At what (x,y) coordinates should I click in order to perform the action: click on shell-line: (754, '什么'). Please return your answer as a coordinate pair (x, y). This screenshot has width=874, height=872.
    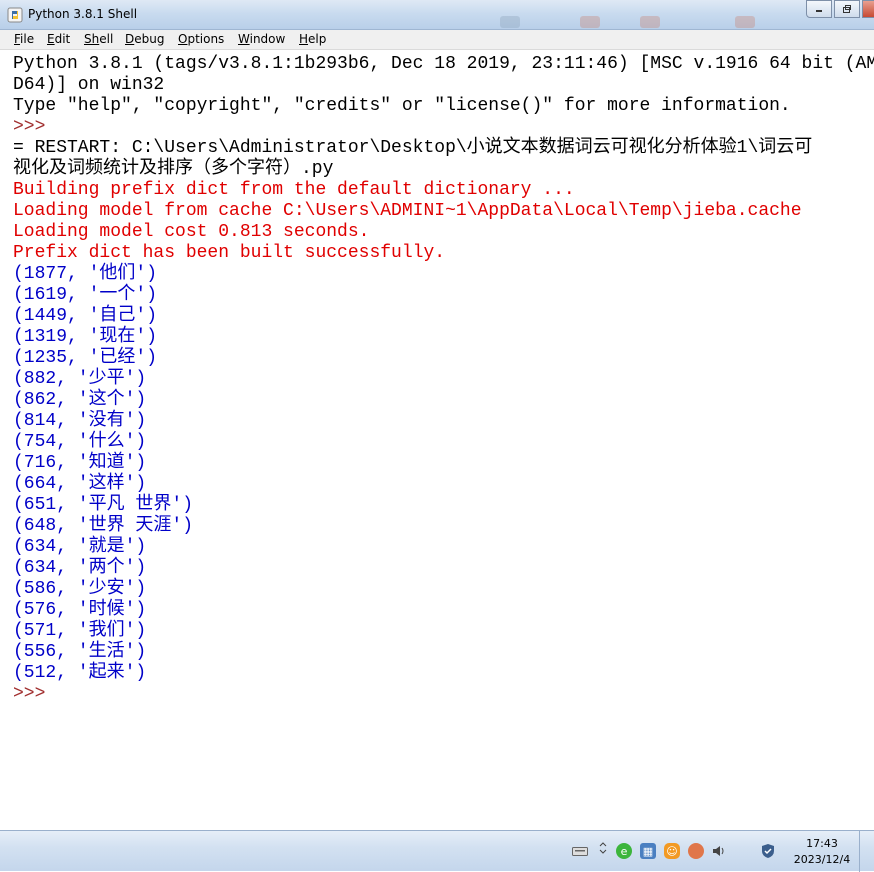
    Looking at the image, I should click on (80, 442).